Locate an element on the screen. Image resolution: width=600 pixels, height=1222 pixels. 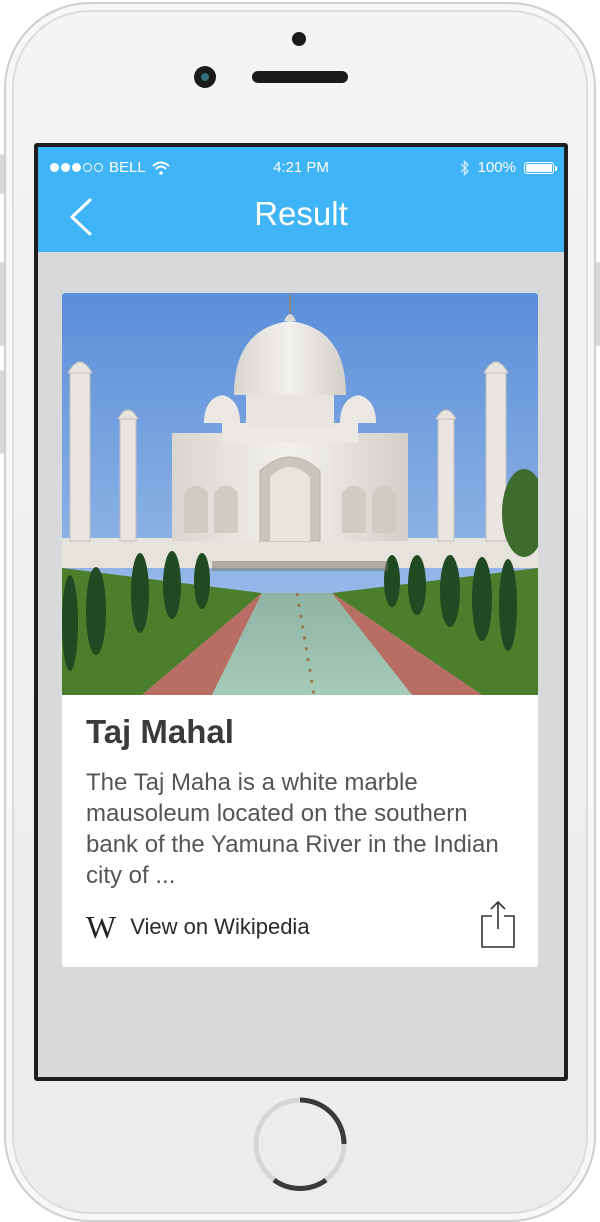
home-button is located at coordinates (300, 1144).